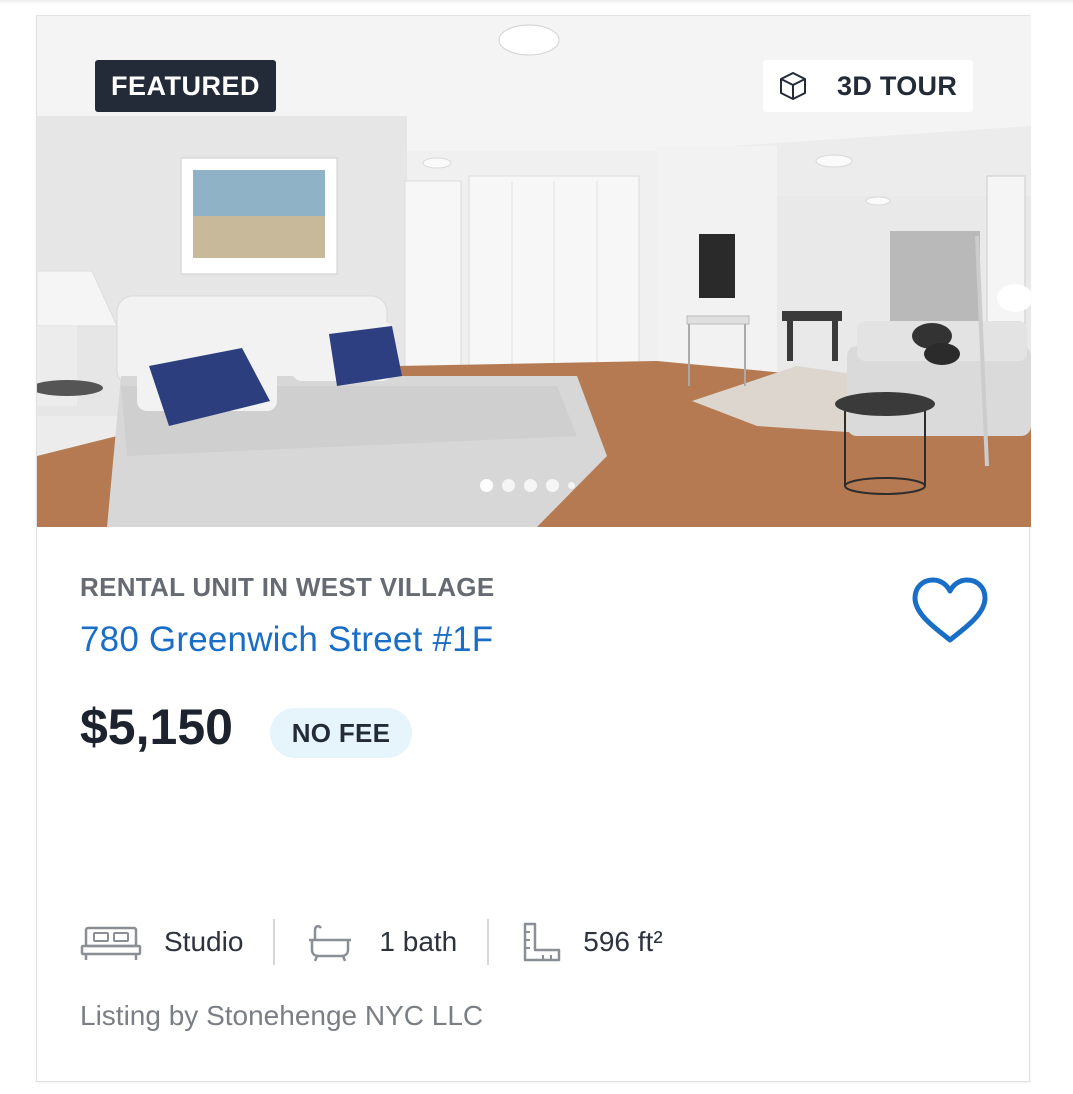 The image size is (1073, 1094). Describe the element at coordinates (542, 942) in the screenshot. I see `ruler-icon` at that location.